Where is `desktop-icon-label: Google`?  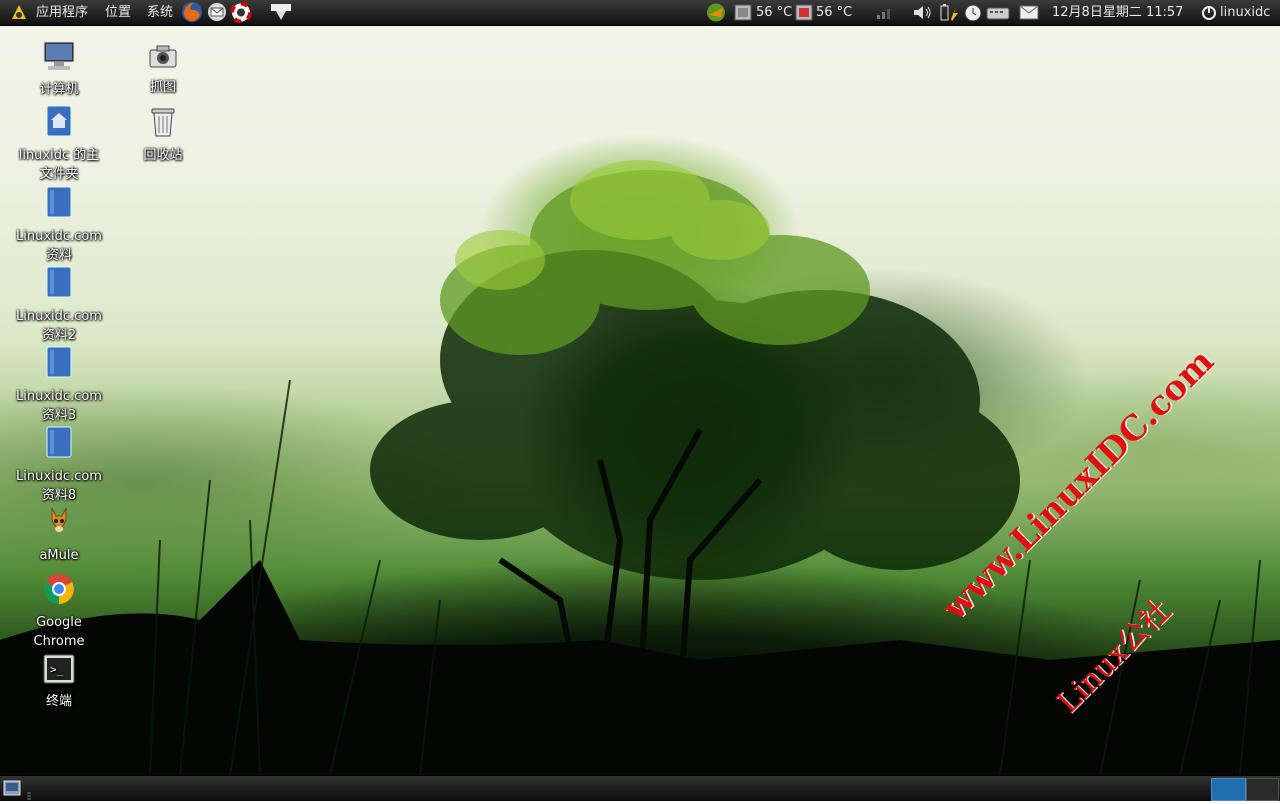 desktop-icon-label: Google is located at coordinates (59, 622).